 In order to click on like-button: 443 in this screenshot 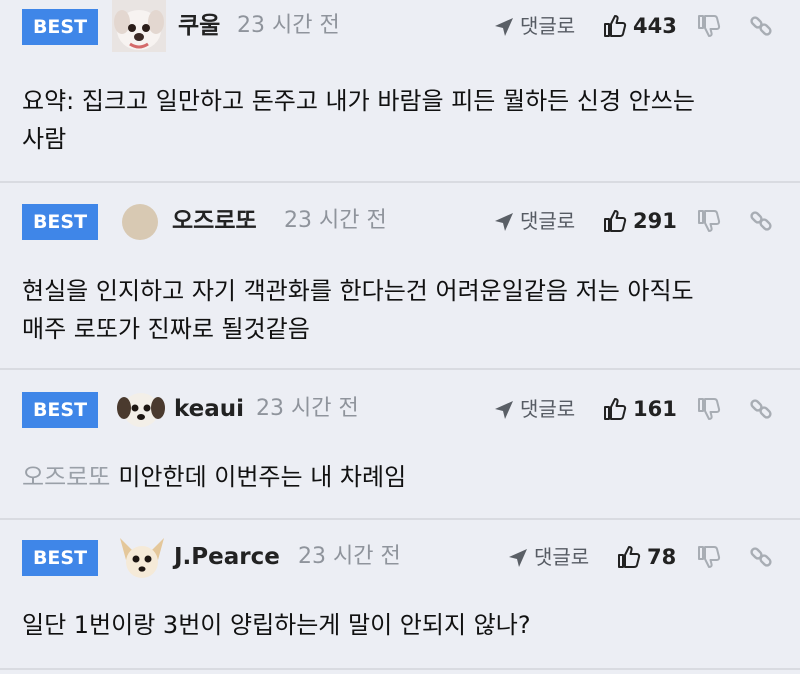, I will do `click(643, 26)`.